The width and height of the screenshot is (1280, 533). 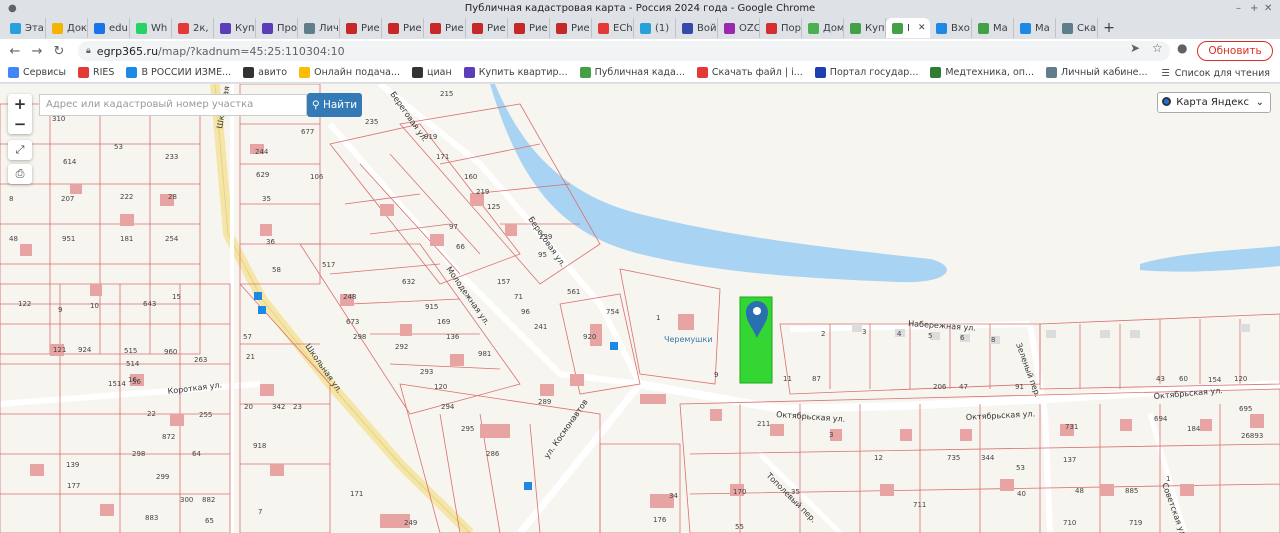 What do you see at coordinates (1254, 8) in the screenshot?
I see `maximize-button: +` at bounding box center [1254, 8].